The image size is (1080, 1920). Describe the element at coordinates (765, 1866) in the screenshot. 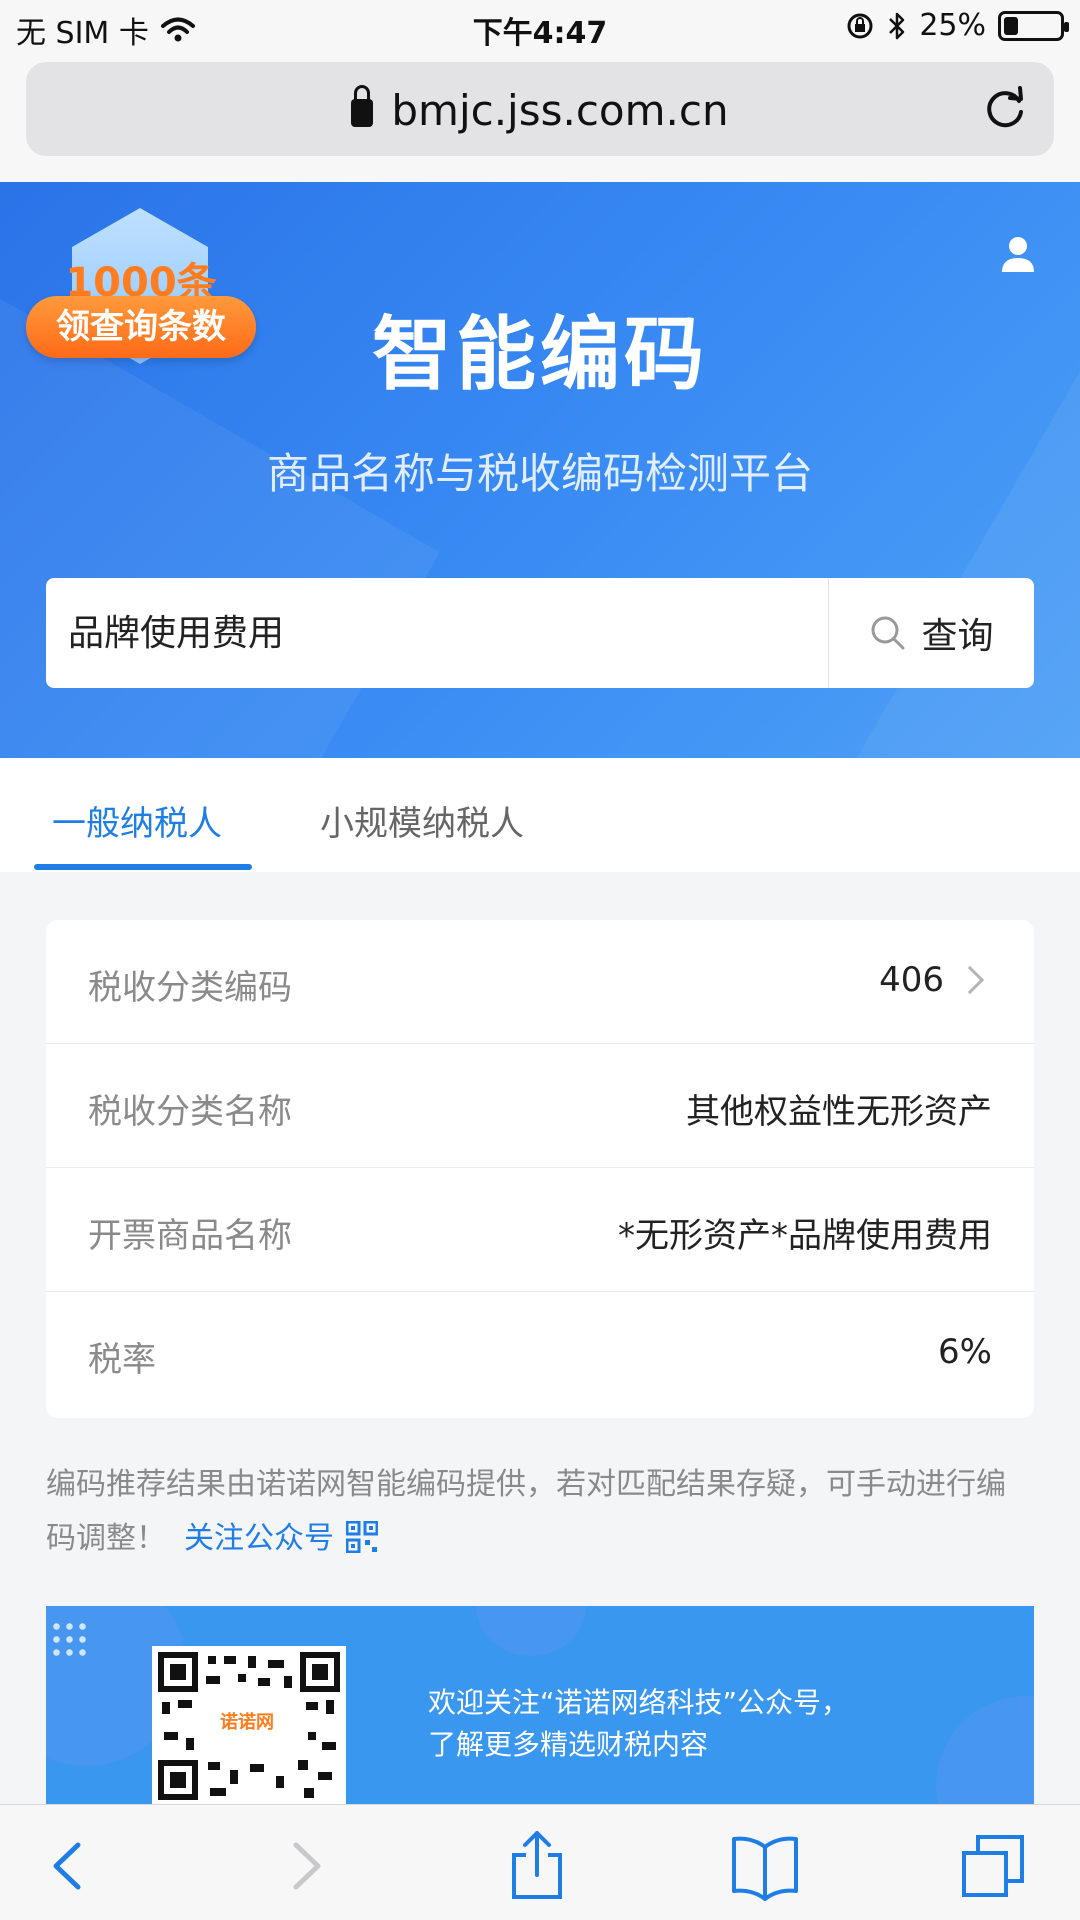

I see `bookmarks-icon` at that location.